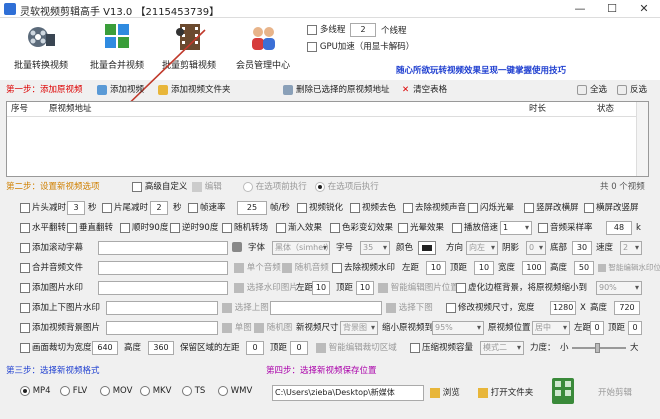 Image resolution: width=660 pixels, height=419 pixels. I want to click on caption-edit-icon, so click(237, 247).